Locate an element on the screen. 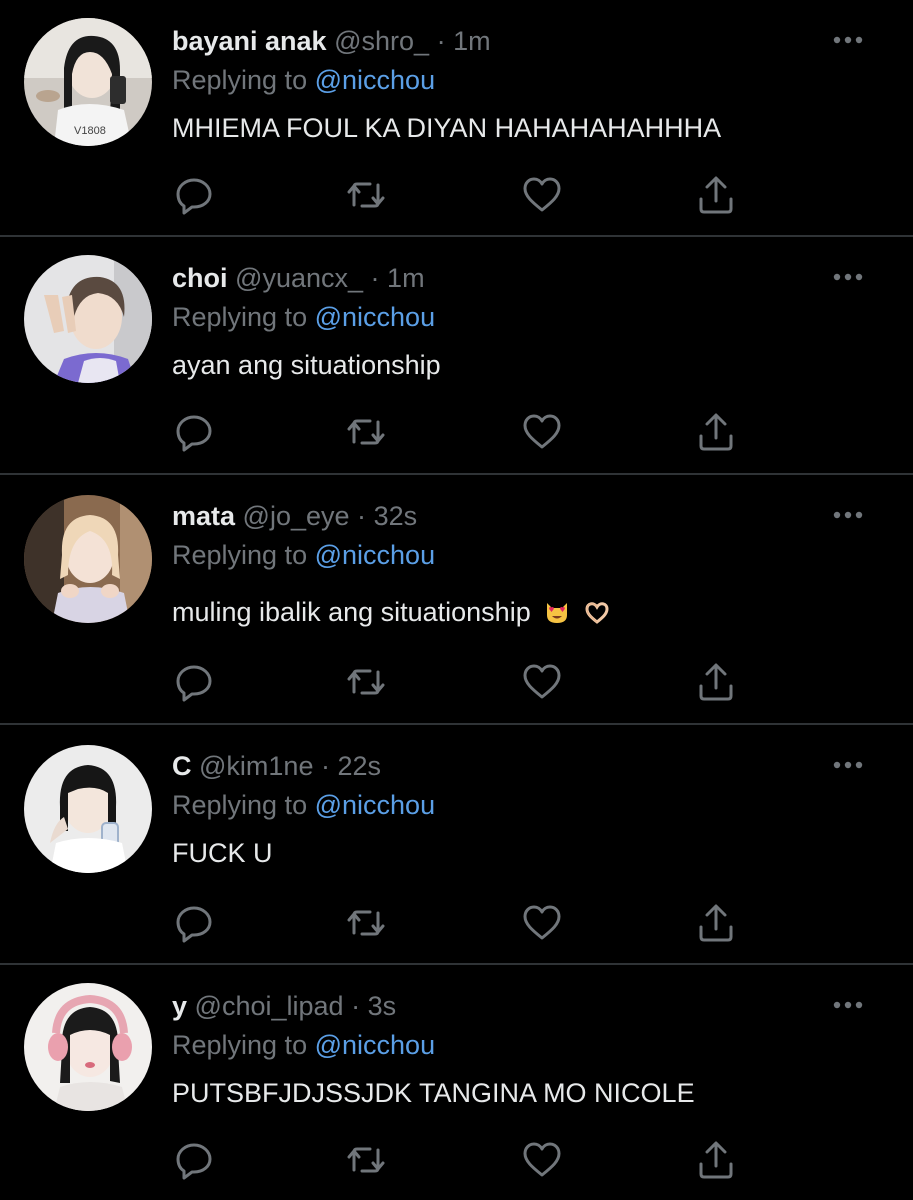 The height and width of the screenshot is (1200, 913). display-name: C is located at coordinates (182, 766).